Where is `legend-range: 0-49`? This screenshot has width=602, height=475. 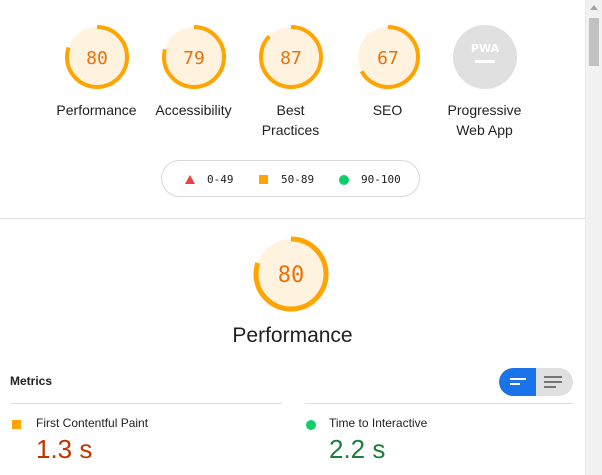
legend-range: 0-49 is located at coordinates (220, 179).